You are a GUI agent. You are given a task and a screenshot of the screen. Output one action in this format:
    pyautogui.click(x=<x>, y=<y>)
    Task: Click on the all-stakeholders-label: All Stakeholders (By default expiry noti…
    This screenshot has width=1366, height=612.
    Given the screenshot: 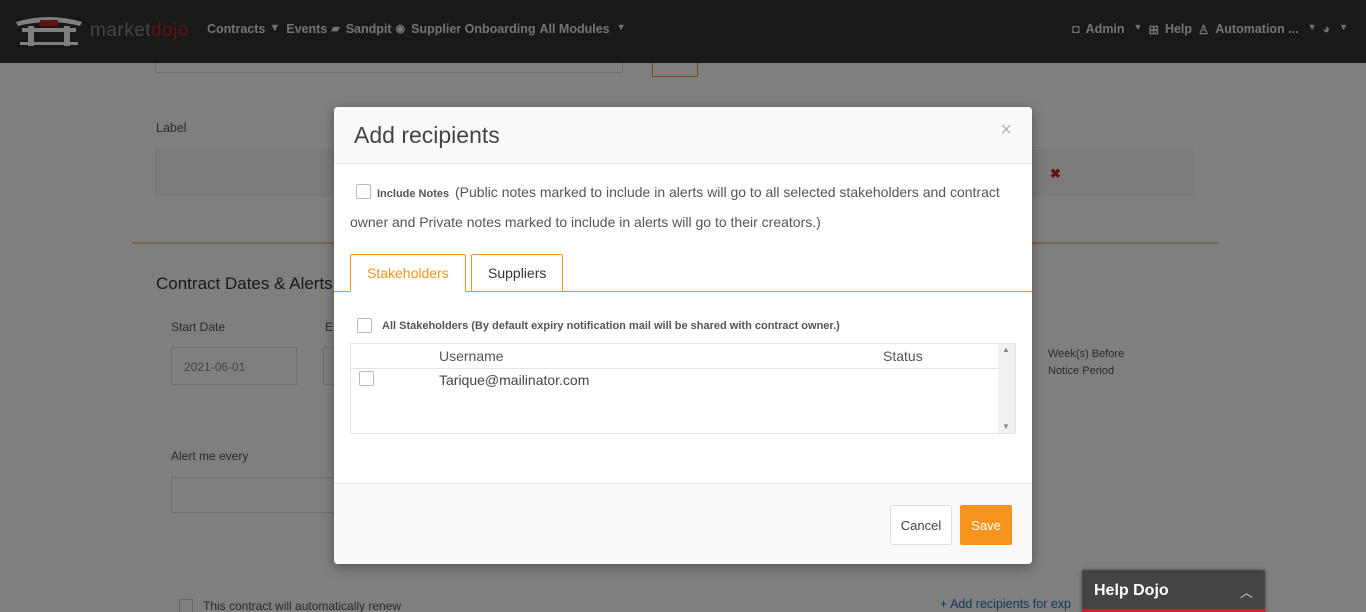 What is the action you would take?
    pyautogui.click(x=611, y=325)
    